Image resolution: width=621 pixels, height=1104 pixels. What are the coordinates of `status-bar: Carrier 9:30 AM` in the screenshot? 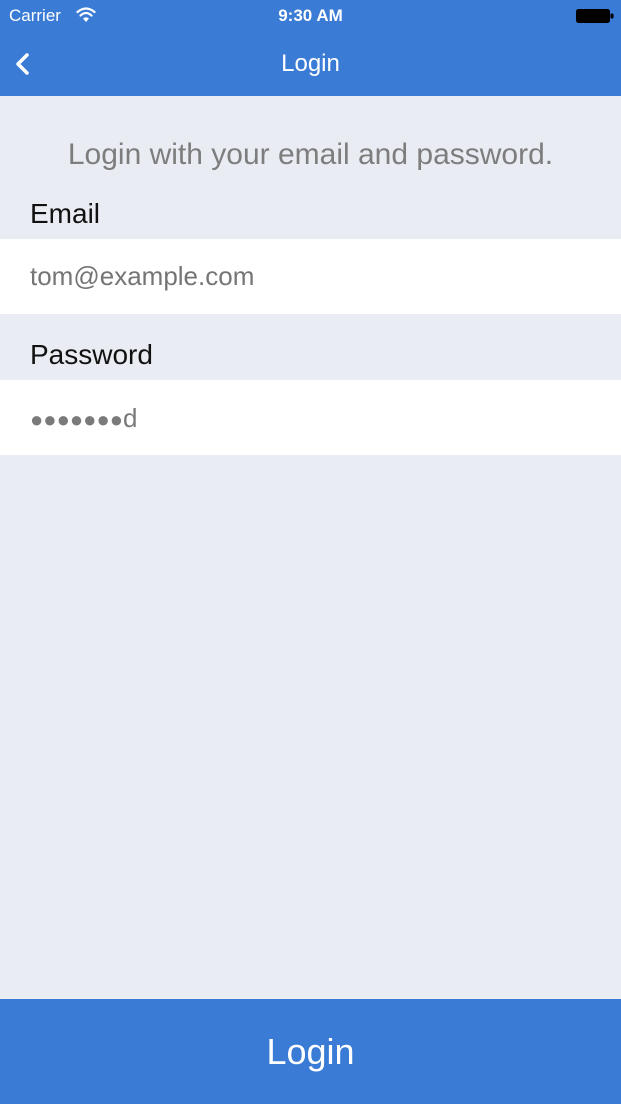 It's located at (310, 16).